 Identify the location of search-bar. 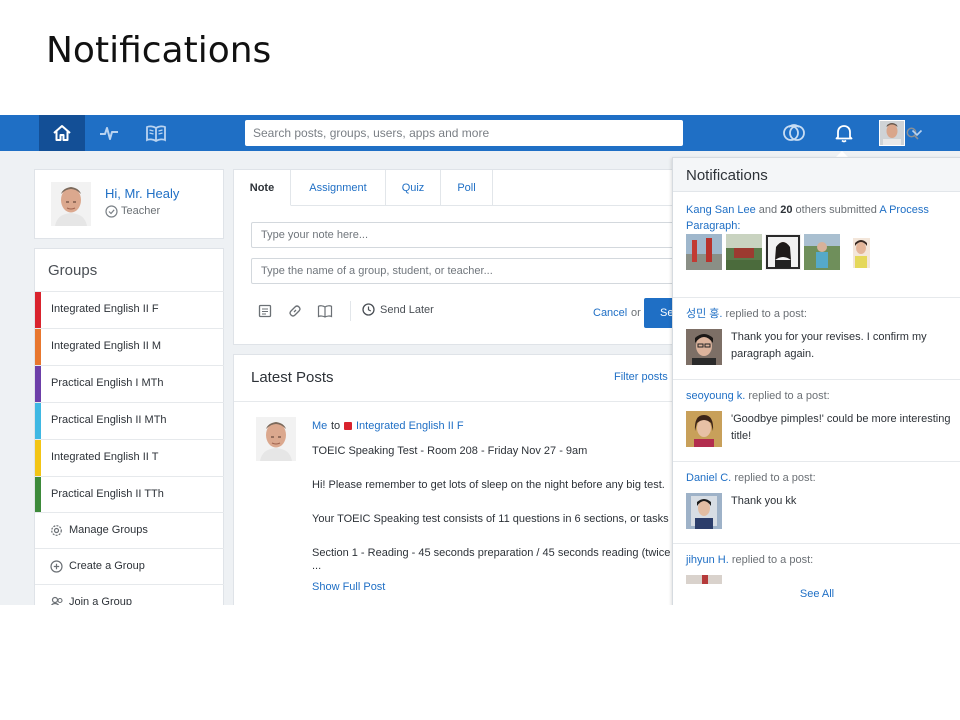
(582, 133).